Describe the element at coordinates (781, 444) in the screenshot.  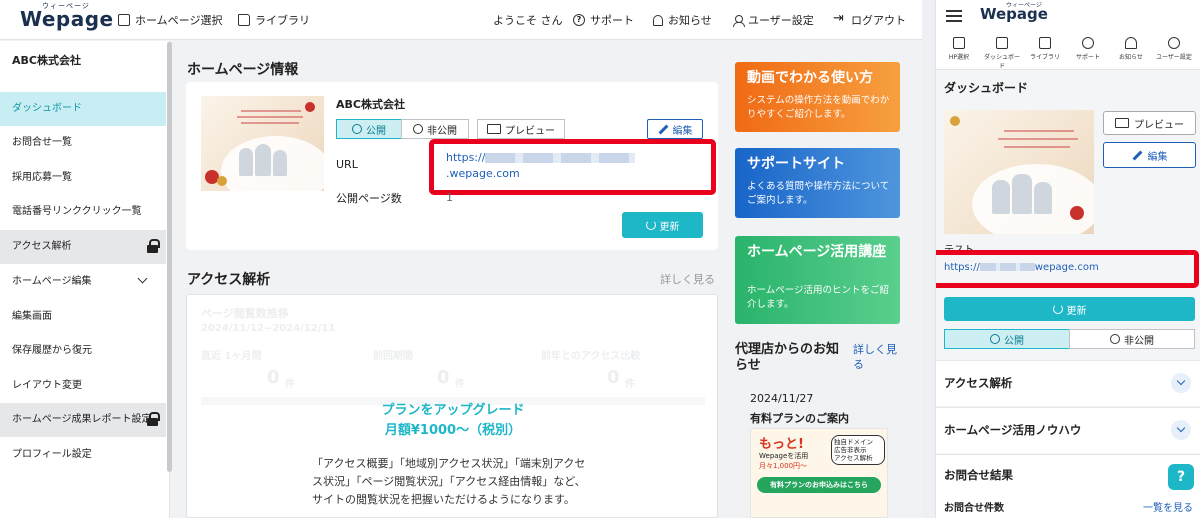
I see `news-img-big: もっと!` at that location.